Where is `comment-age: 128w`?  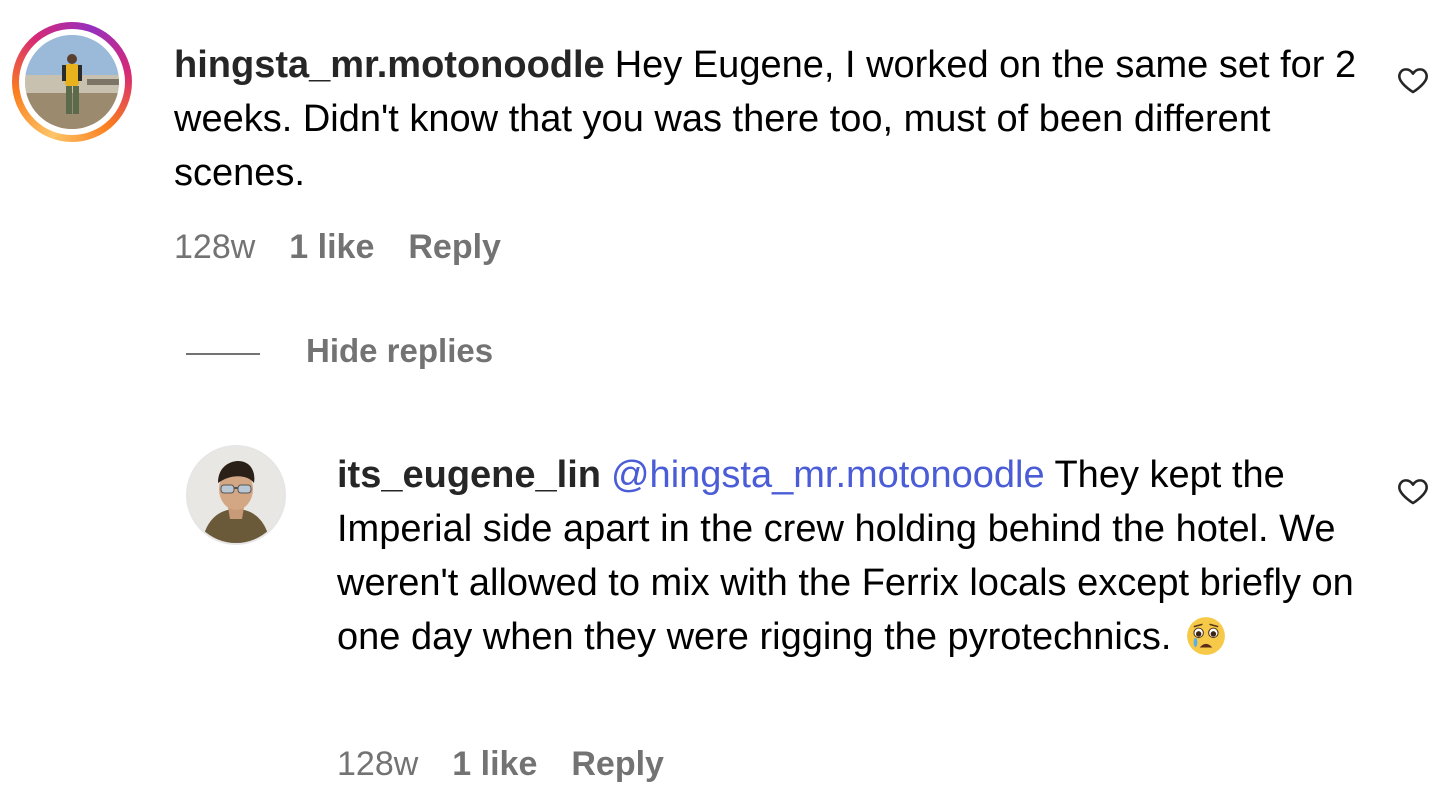 comment-age: 128w is located at coordinates (214, 247).